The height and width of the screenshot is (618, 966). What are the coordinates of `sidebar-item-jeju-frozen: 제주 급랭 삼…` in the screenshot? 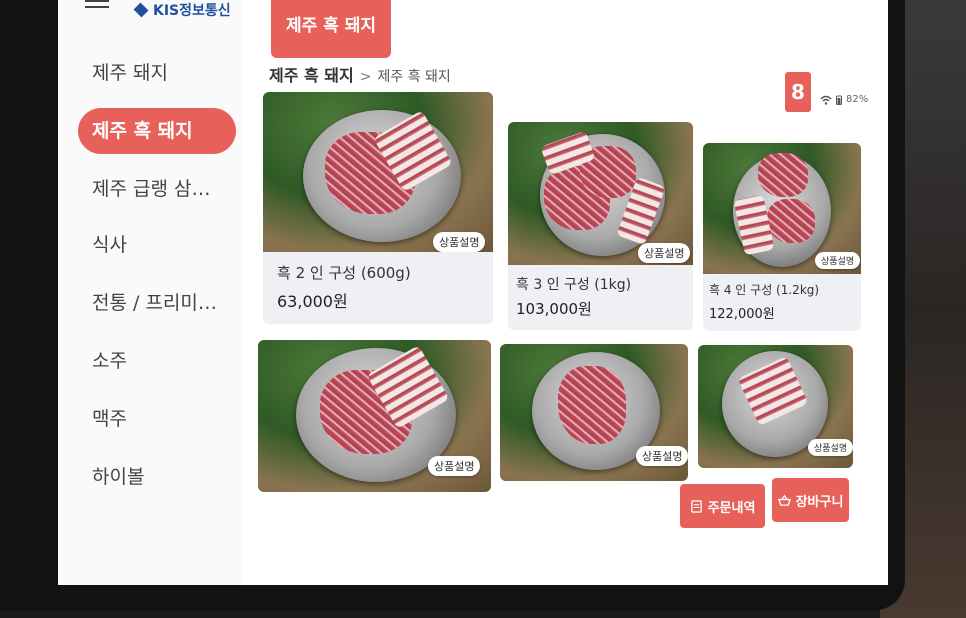 It's located at (157, 189).